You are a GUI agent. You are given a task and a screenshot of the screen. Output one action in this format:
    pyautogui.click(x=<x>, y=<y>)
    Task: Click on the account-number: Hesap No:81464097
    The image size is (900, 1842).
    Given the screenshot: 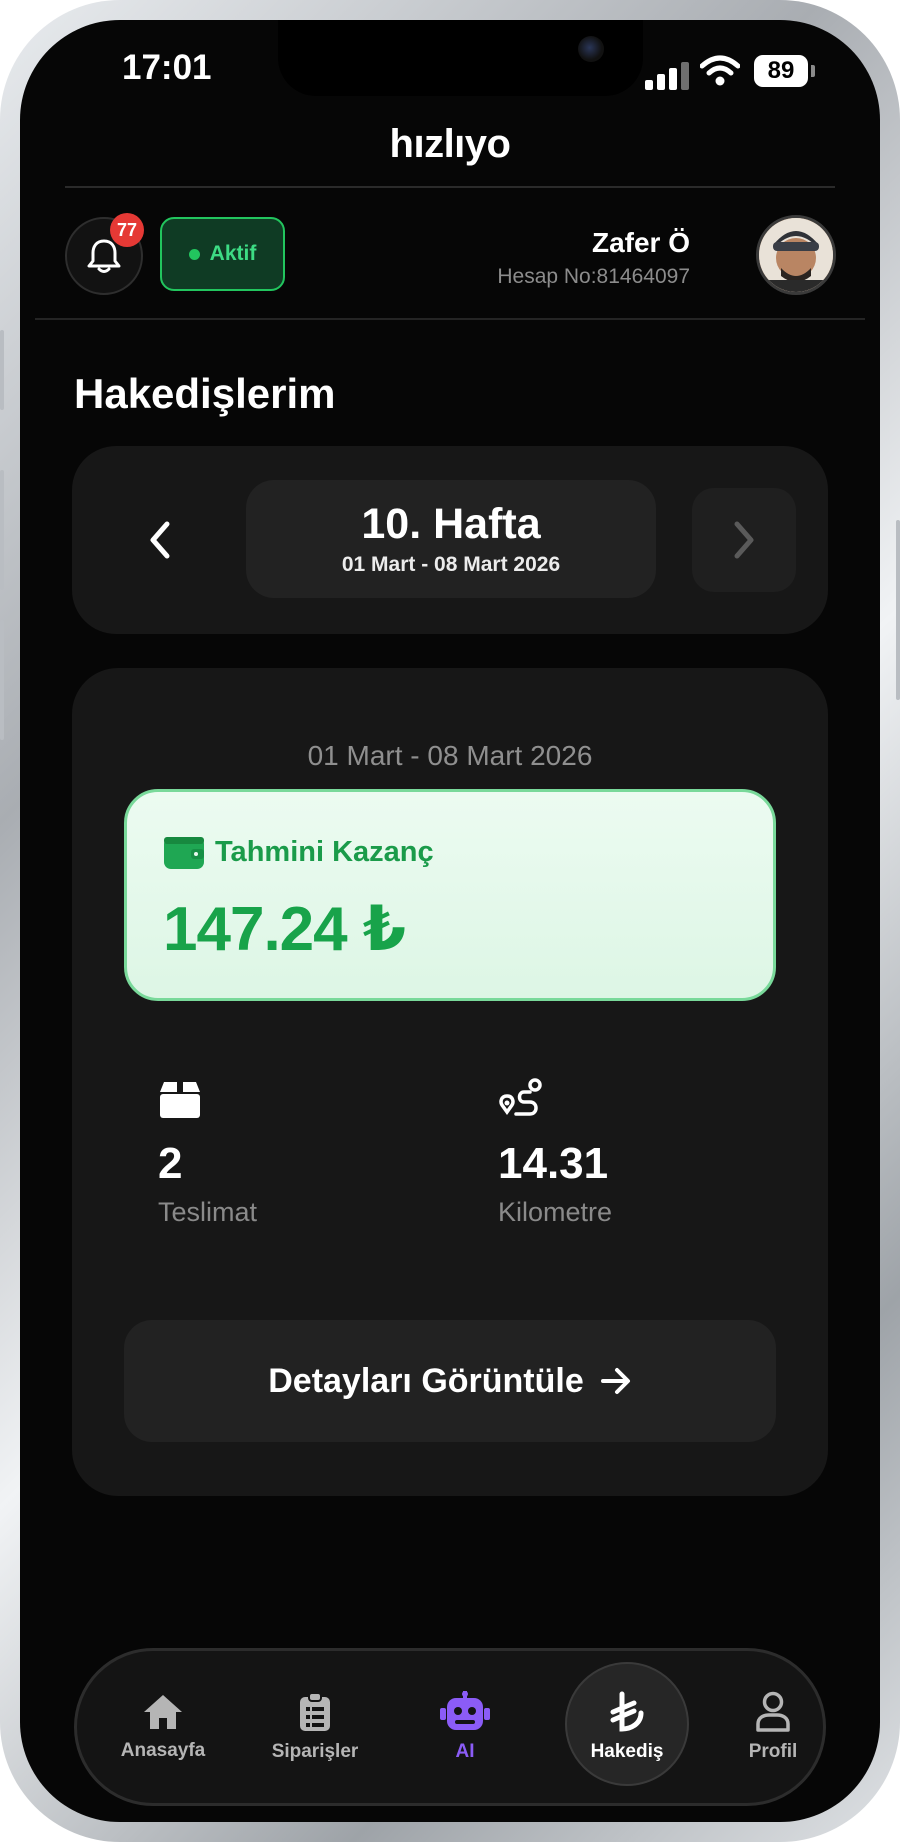 What is the action you would take?
    pyautogui.click(x=593, y=276)
    